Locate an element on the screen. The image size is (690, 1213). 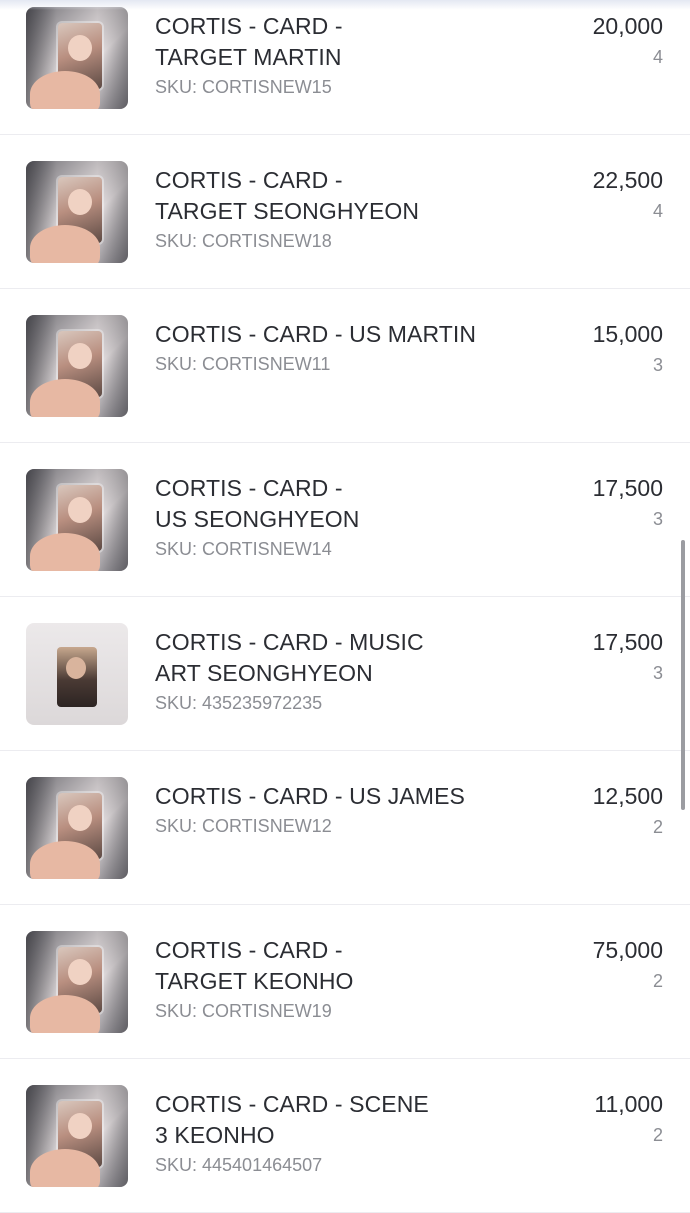
list-item: CORTIS - CARD - TARGET KEONHO SKU is located at coordinates (345, 982).